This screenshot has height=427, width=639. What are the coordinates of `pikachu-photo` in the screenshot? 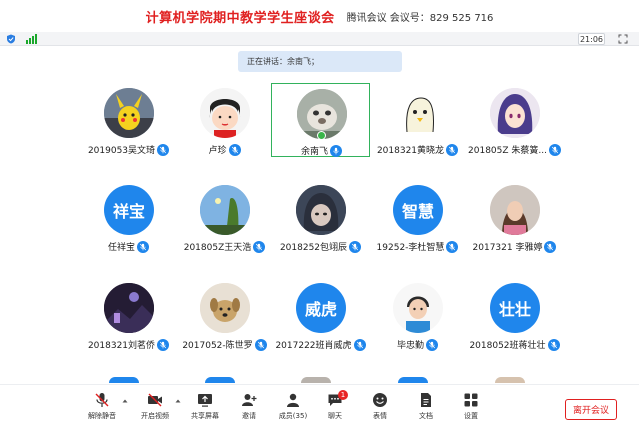 It's located at (129, 113).